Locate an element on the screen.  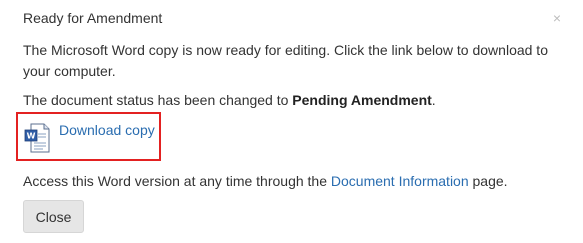
download-highlight-box: W Download copy is located at coordinates (88, 136).